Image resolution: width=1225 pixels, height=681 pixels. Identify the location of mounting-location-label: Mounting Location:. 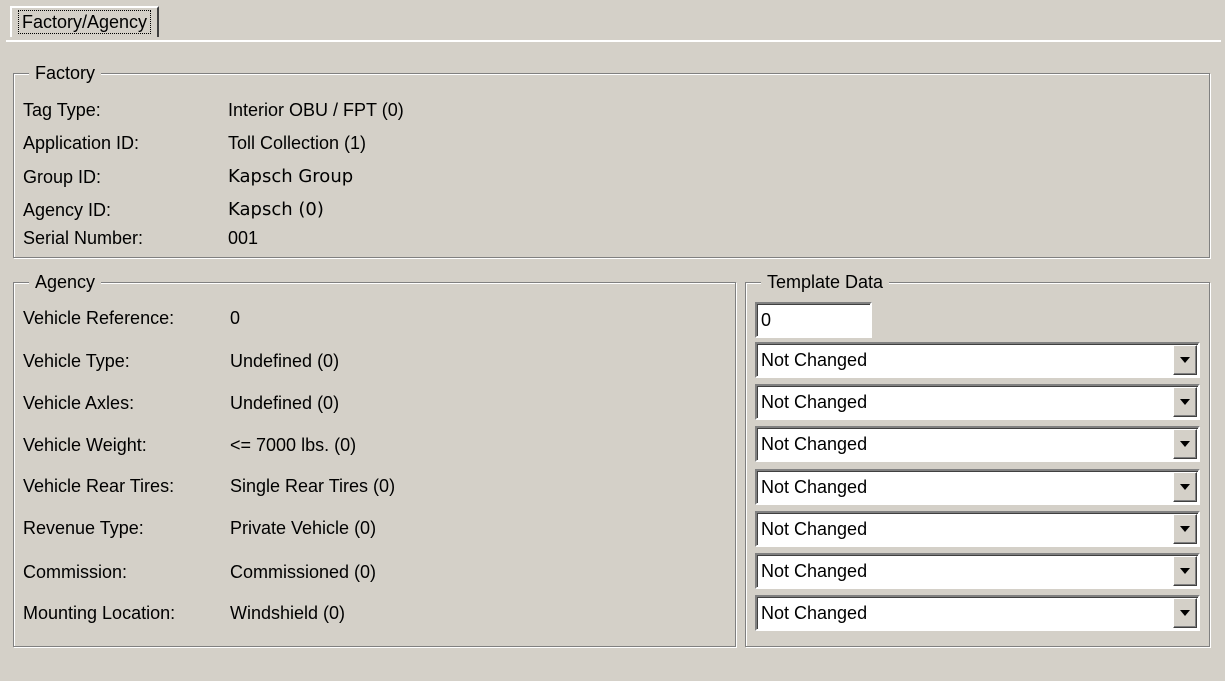
(99, 613).